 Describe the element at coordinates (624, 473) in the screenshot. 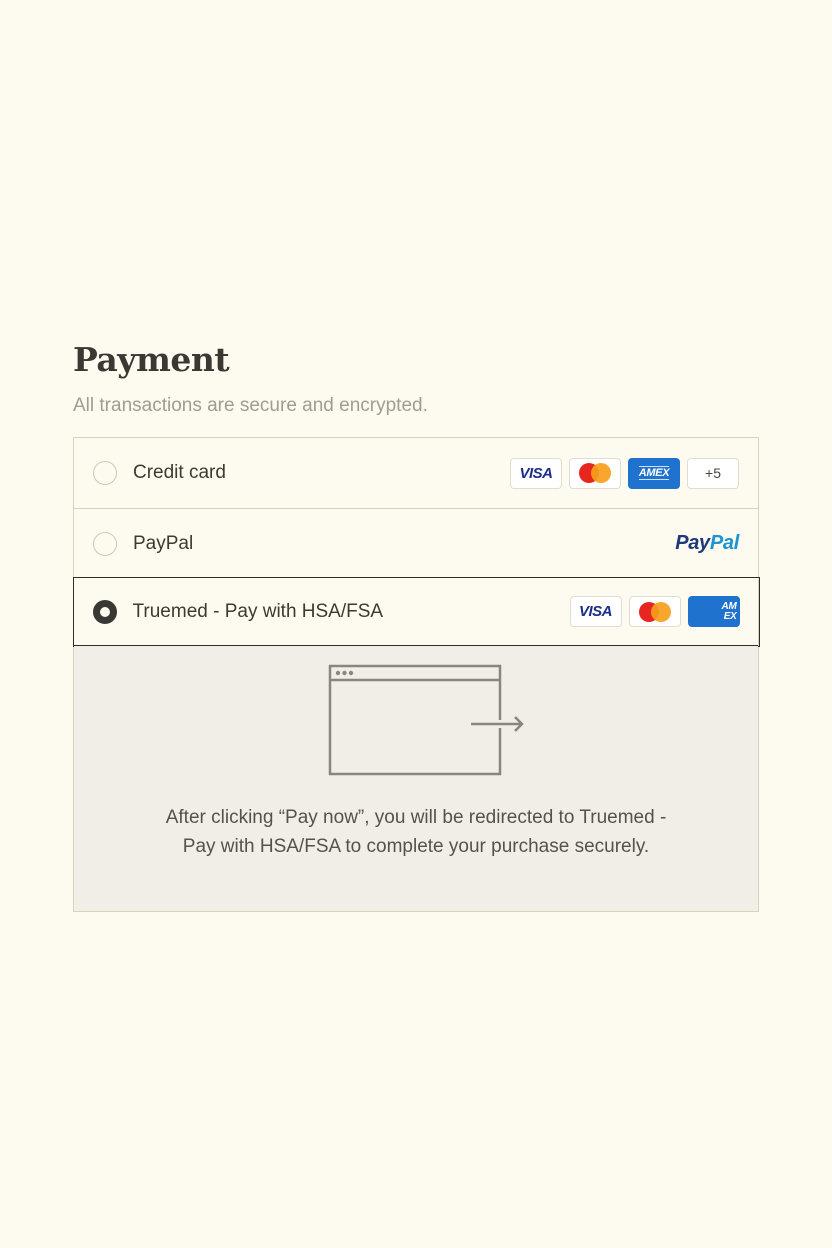

I see `credit-card-badges: VISA AMEX +5` at that location.